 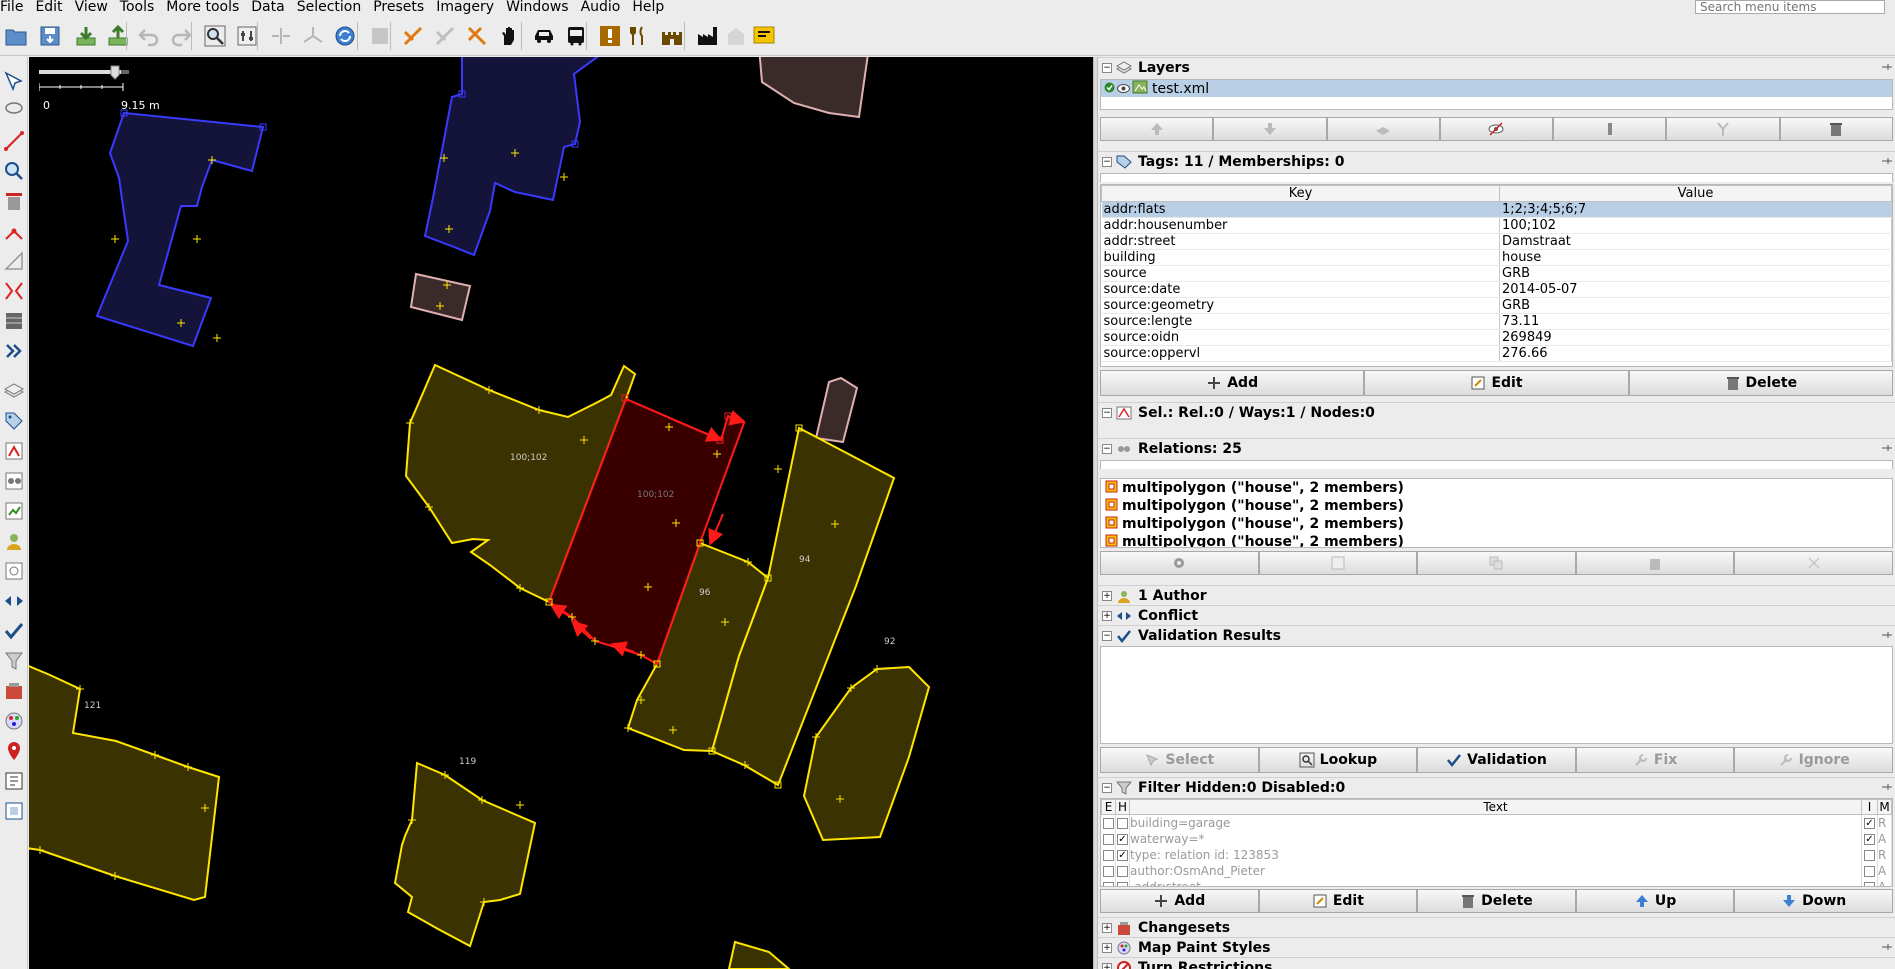 What do you see at coordinates (16, 36) in the screenshot?
I see `open-icon` at bounding box center [16, 36].